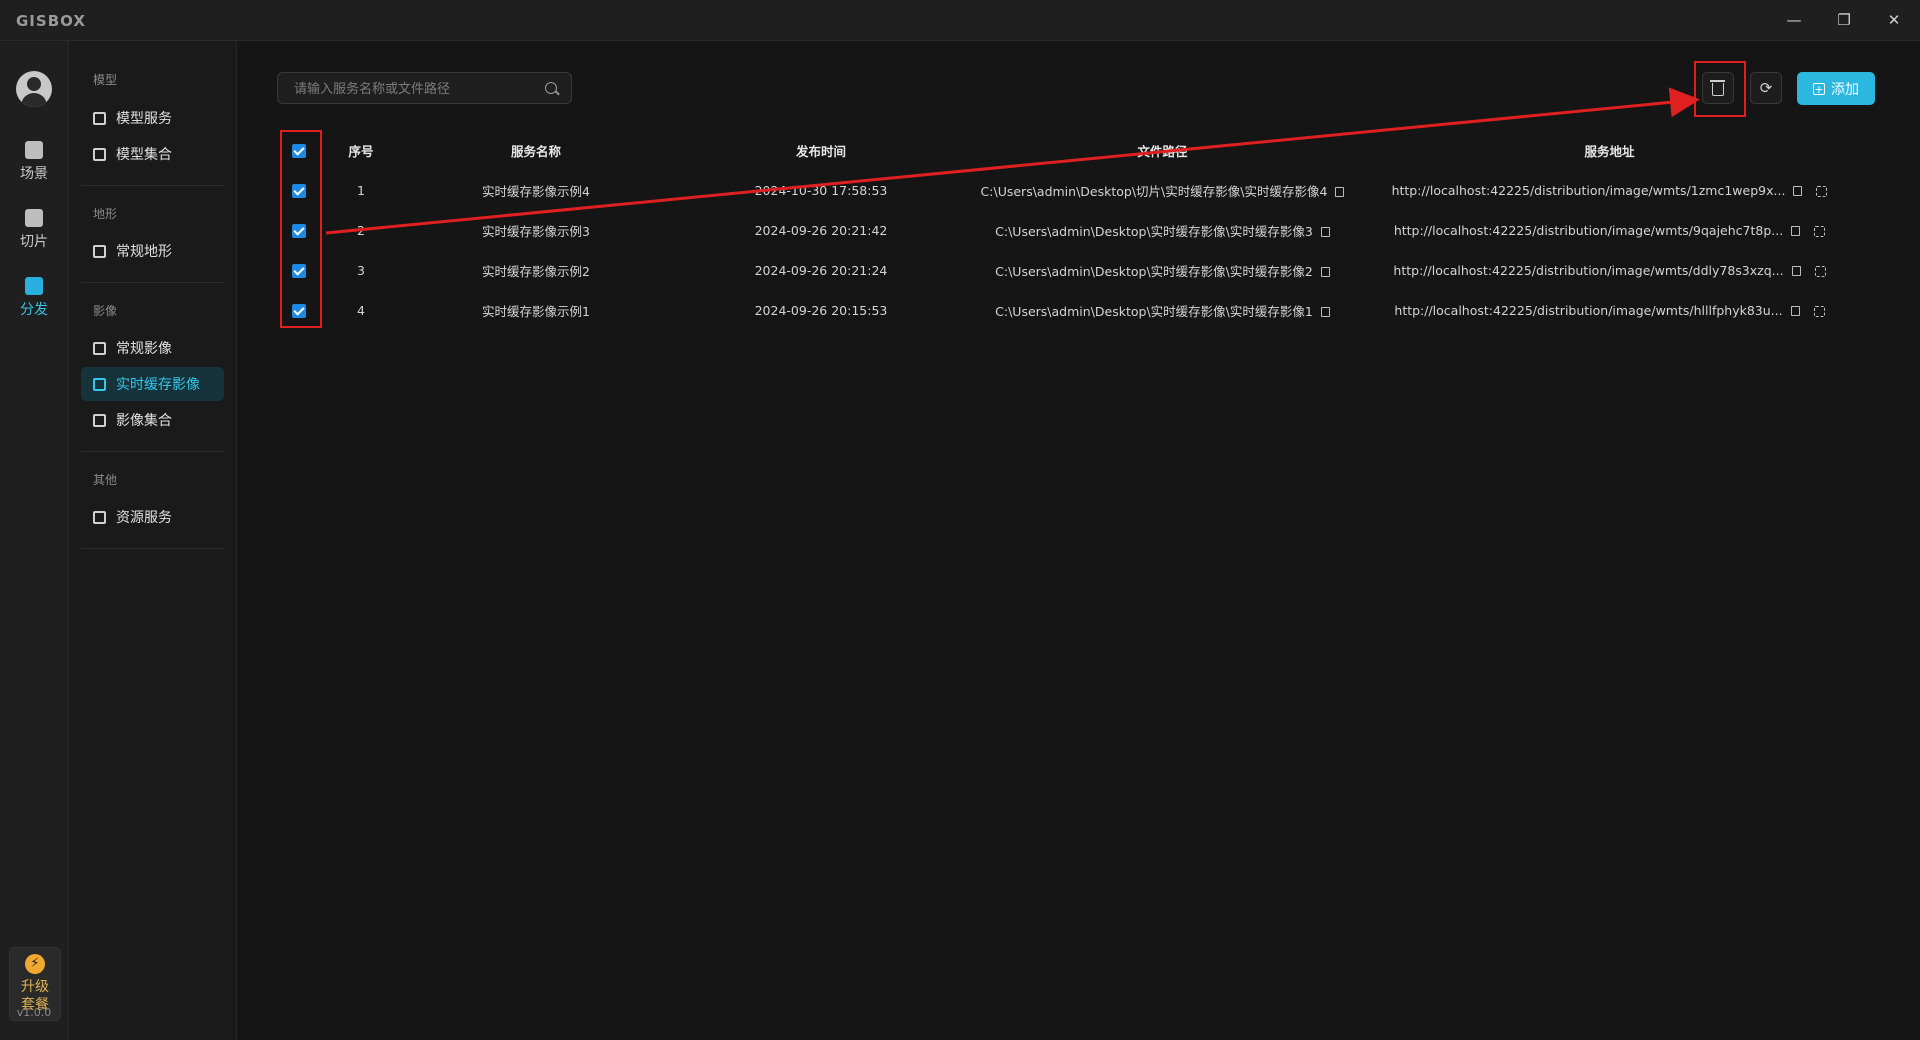 The image size is (1920, 1040). Describe the element at coordinates (1012, 161) in the screenshot. I see `annotation-arrow` at that location.